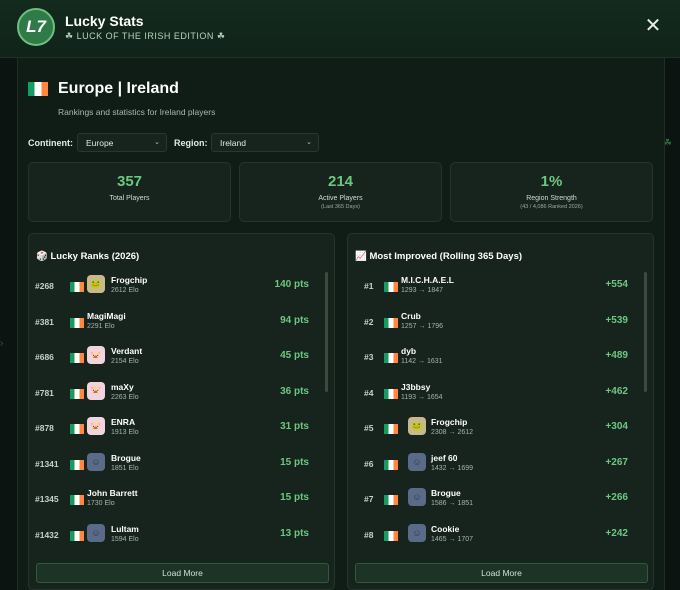  What do you see at coordinates (44, 321) in the screenshot?
I see `row-rank: #381` at bounding box center [44, 321].